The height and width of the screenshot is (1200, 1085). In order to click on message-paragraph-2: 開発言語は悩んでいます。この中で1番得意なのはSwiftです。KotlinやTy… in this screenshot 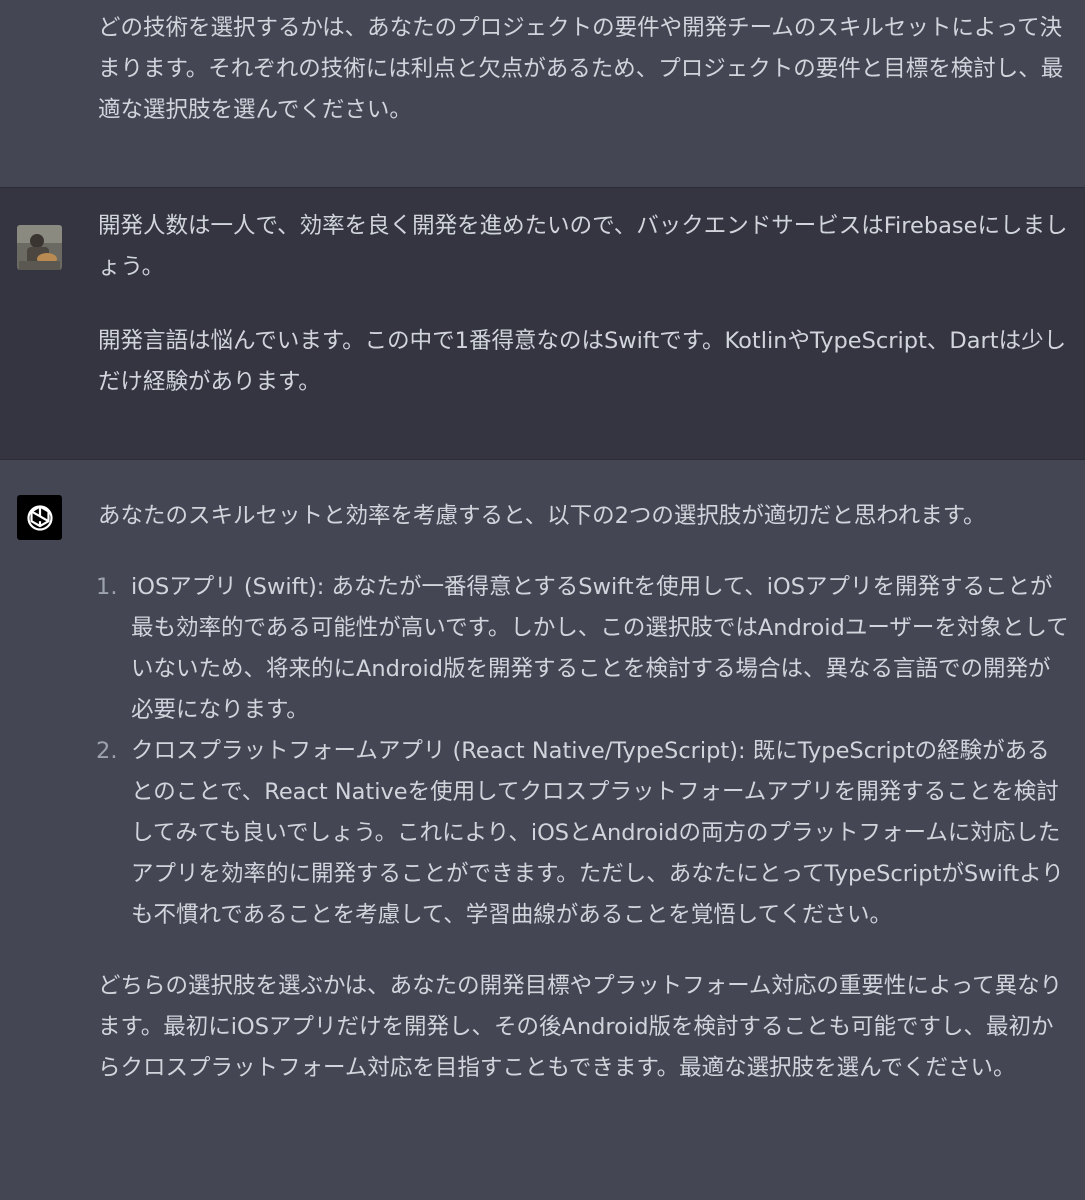, I will do `click(582, 361)`.